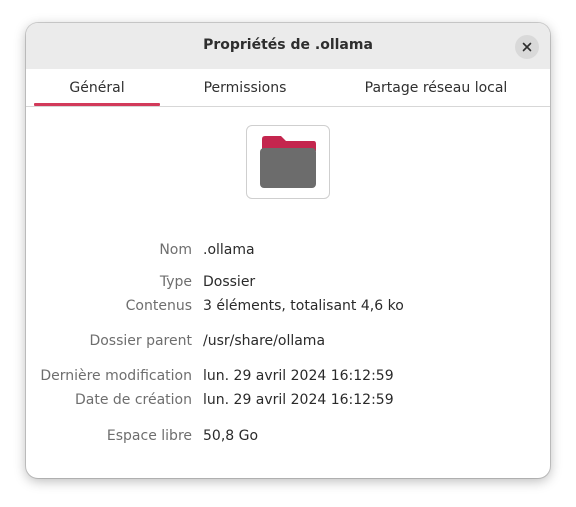 This screenshot has height=507, width=576. What do you see at coordinates (231, 436) in the screenshot?
I see `free-space-value: 50,8 Go` at bounding box center [231, 436].